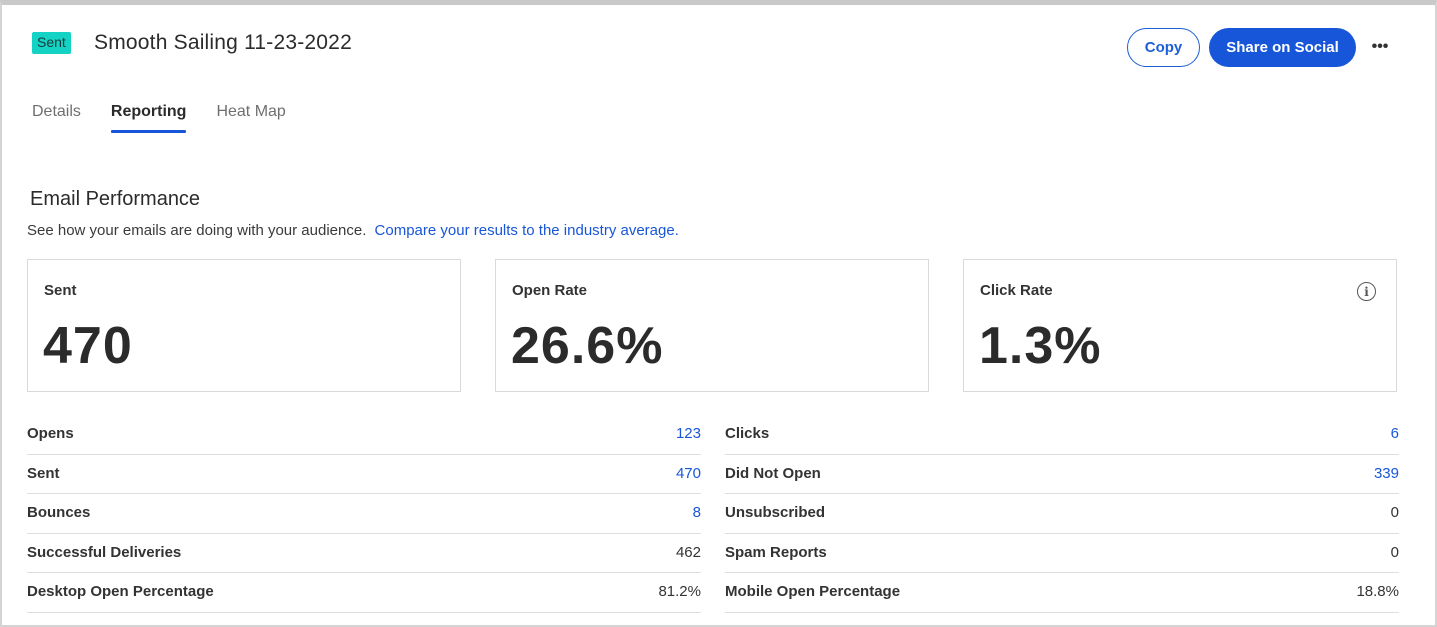 This screenshot has width=1437, height=627. Describe the element at coordinates (1180, 325) in the screenshot. I see `click-rate-card: Click Rate 1.3% i` at that location.